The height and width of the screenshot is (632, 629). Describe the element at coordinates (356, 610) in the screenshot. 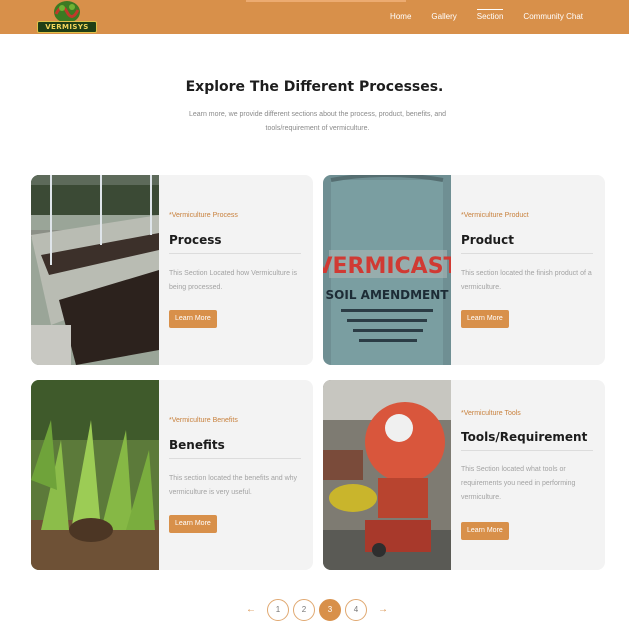

I see `page-4-button: 4` at that location.